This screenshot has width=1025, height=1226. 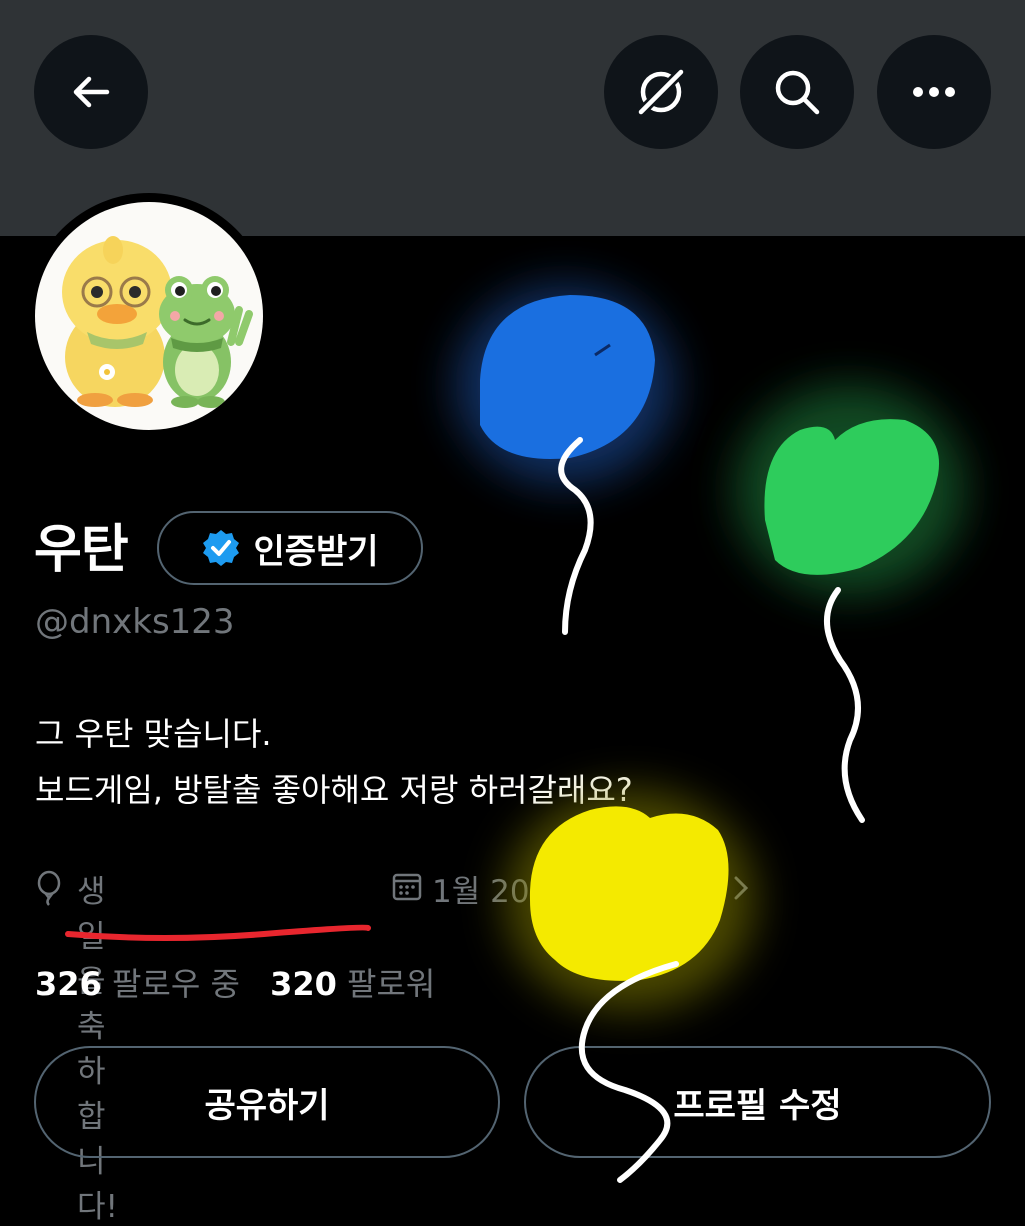 I want to click on balloon-icon, so click(x=49, y=888).